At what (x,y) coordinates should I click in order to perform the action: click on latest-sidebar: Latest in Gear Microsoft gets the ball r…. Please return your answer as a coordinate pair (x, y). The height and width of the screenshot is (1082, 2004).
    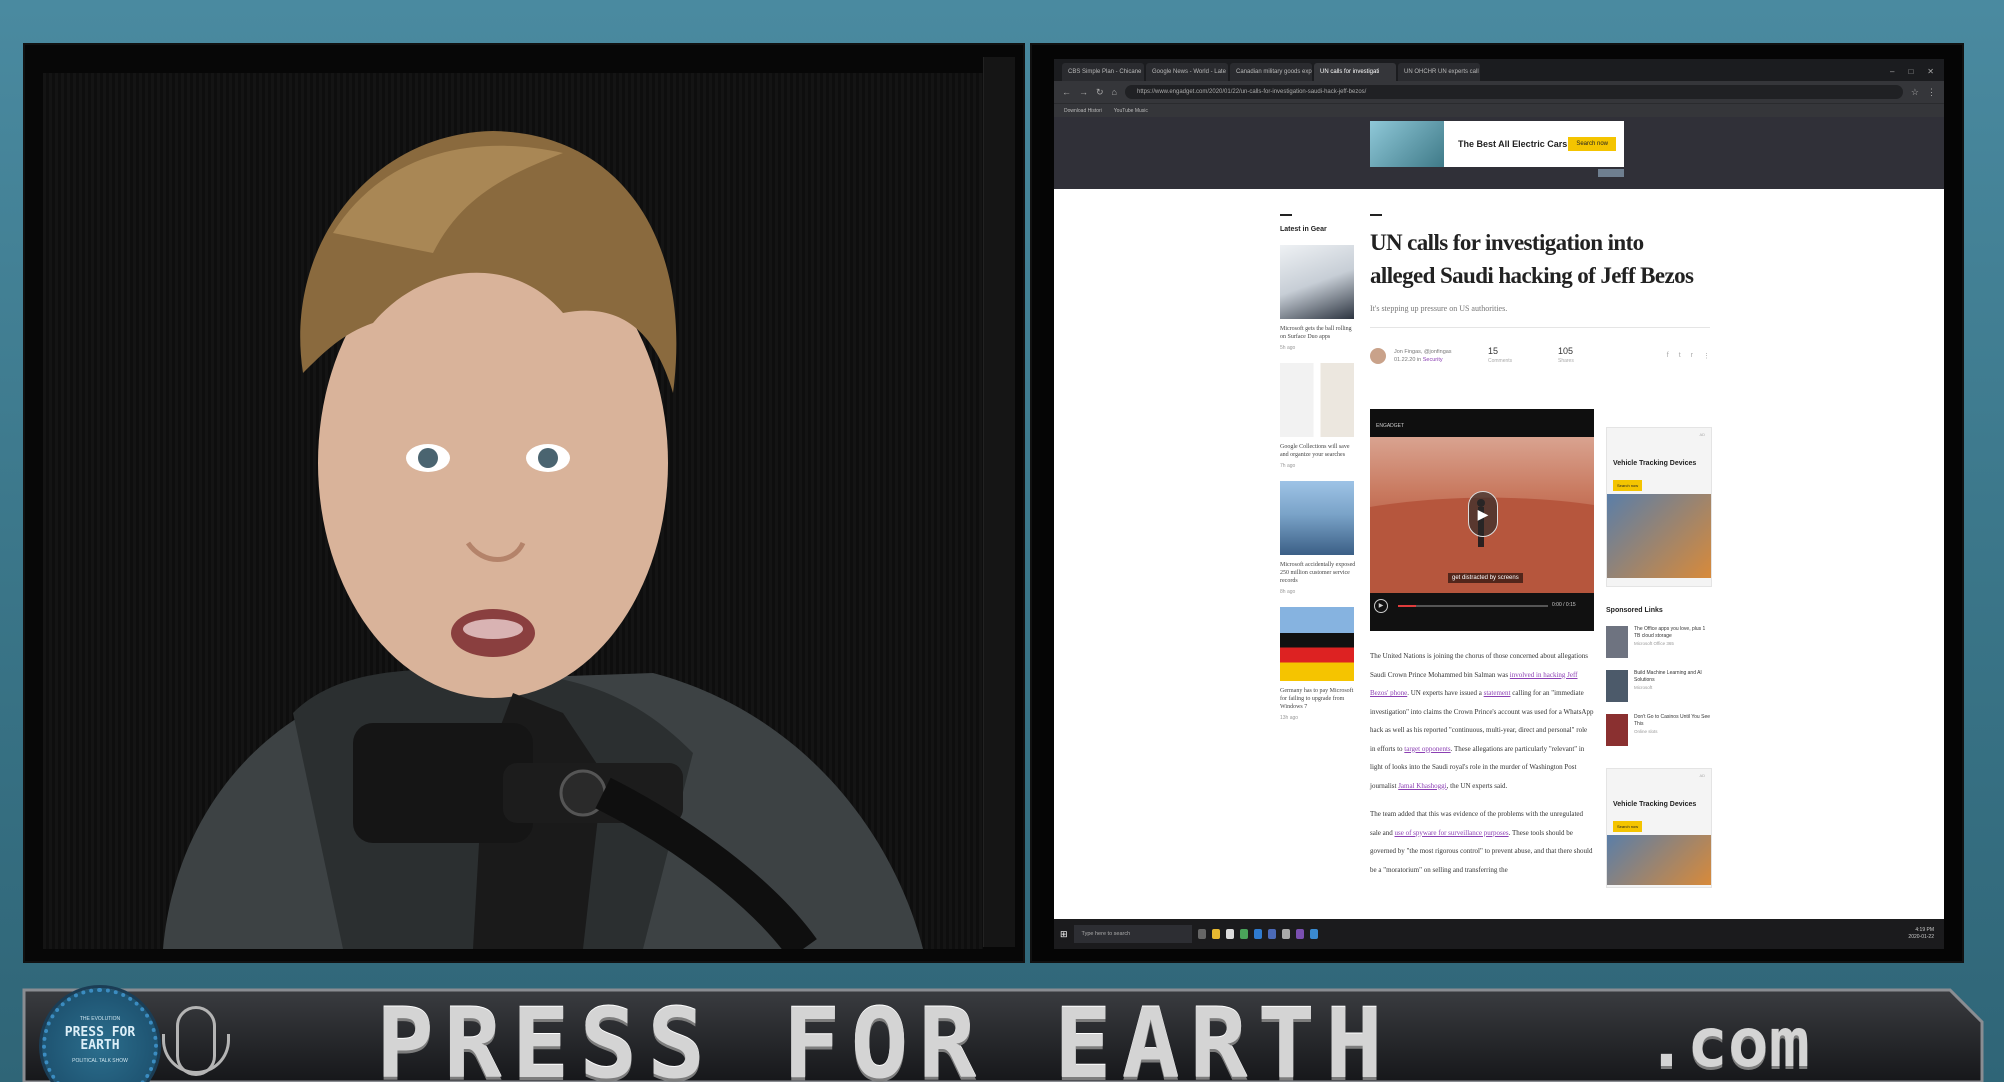
    Looking at the image, I should click on (1319, 455).